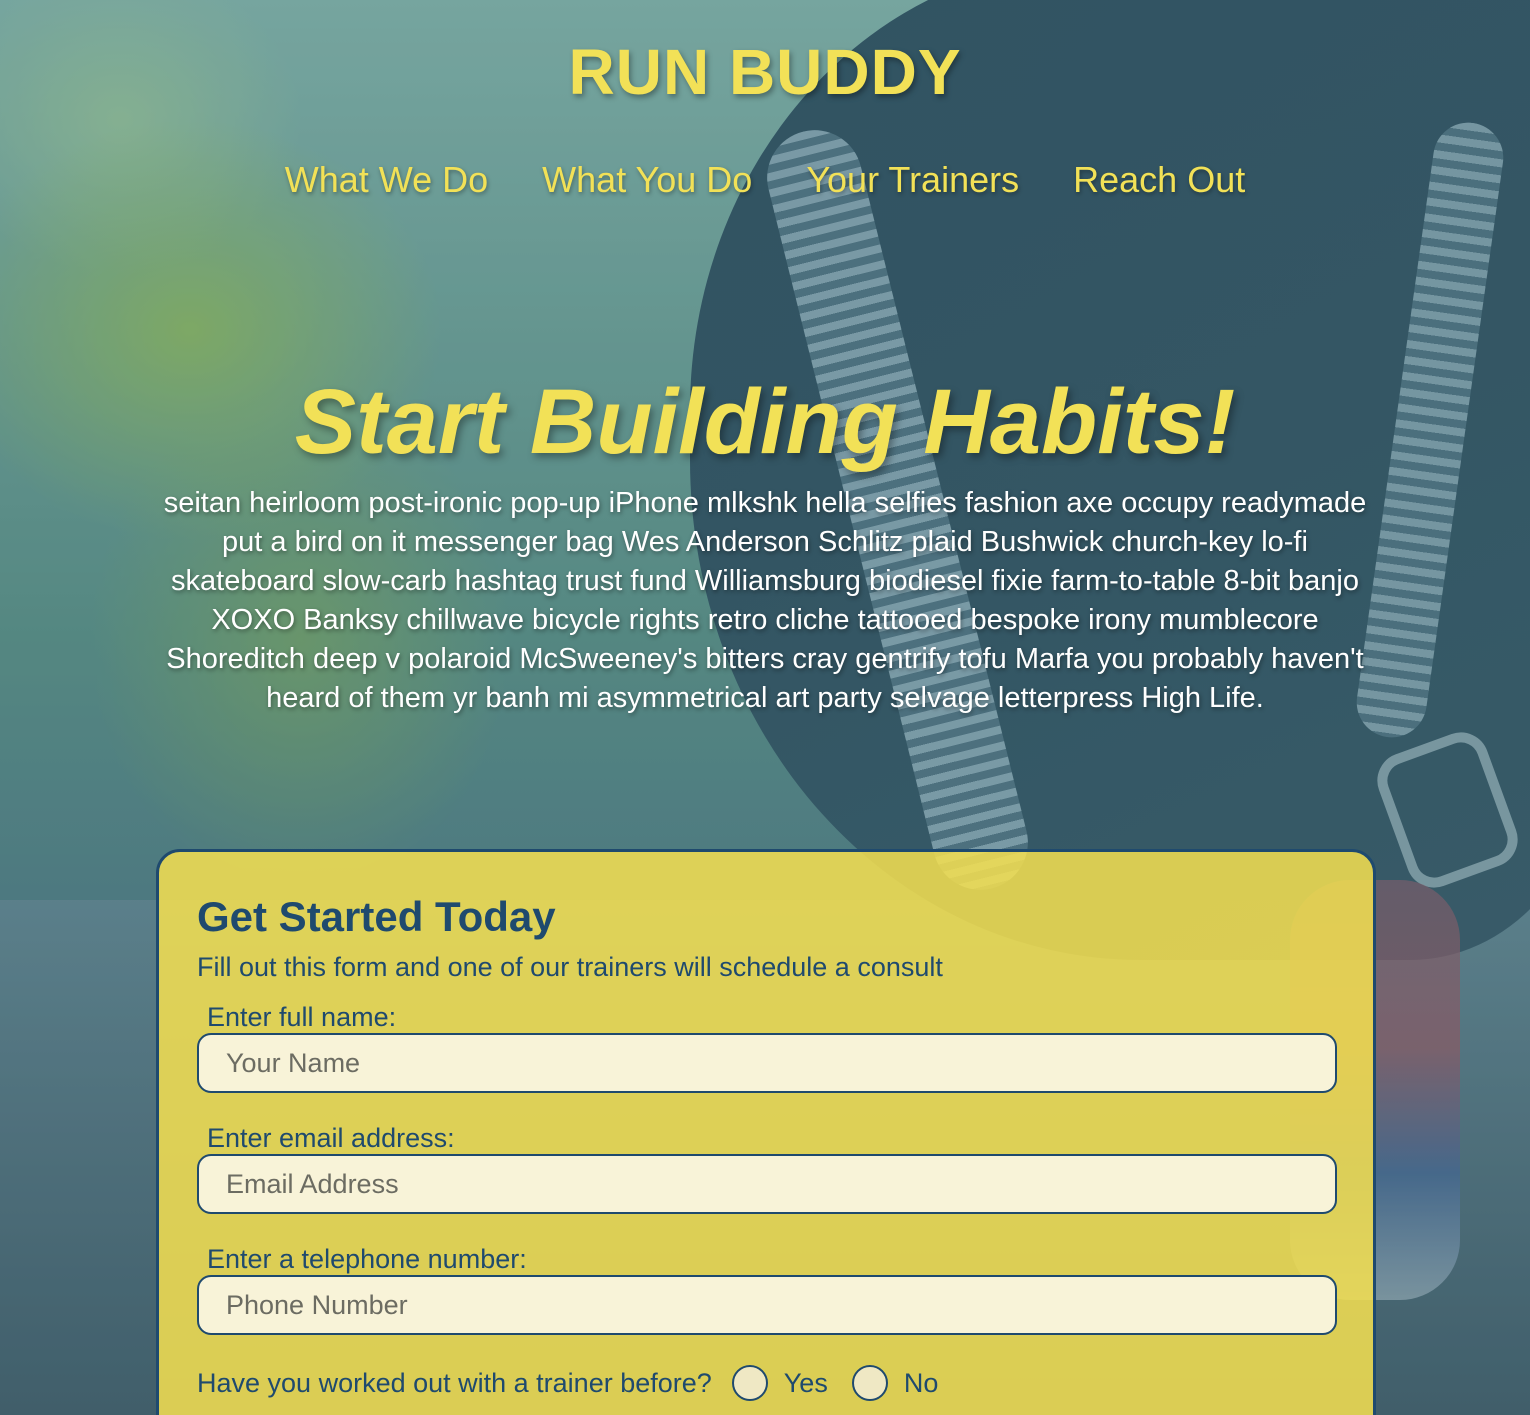 The height and width of the screenshot is (1415, 1530). What do you see at coordinates (912, 180) in the screenshot?
I see `nav-link-your-trainers: Your Trainers` at bounding box center [912, 180].